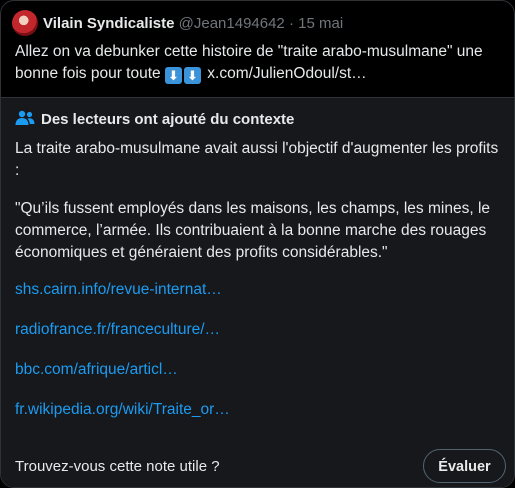 The image size is (515, 488). What do you see at coordinates (108, 23) in the screenshot?
I see `author-name: Vilain Syndicaliste` at bounding box center [108, 23].